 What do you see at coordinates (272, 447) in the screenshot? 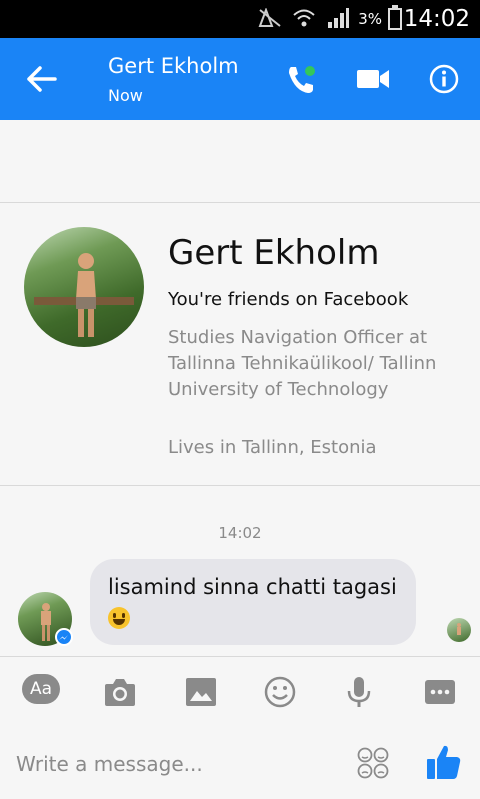
I see `profile-location: Lives in Tallinn, Estonia` at bounding box center [272, 447].